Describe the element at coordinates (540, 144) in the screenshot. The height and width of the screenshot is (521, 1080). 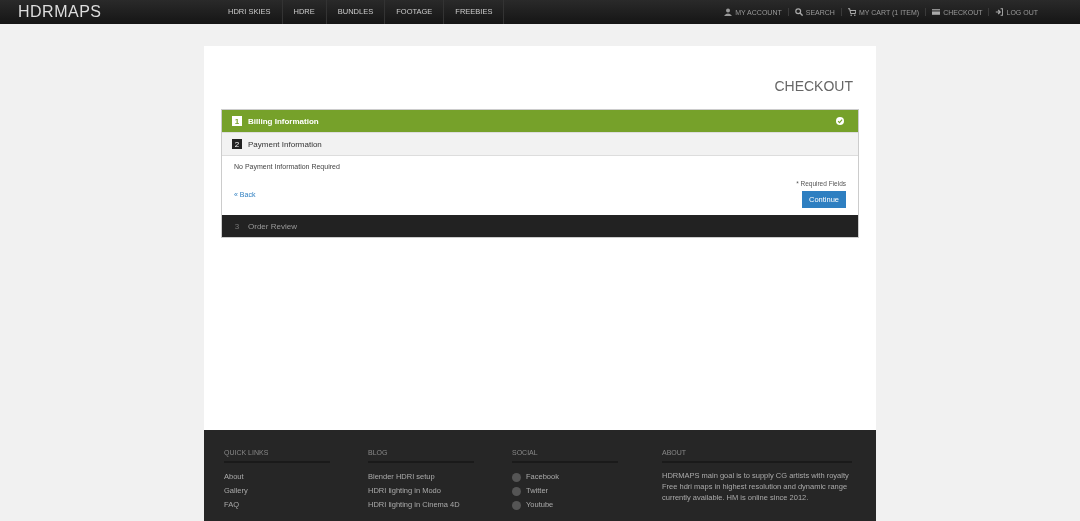
I see `step-header: 2 Payment Information` at that location.